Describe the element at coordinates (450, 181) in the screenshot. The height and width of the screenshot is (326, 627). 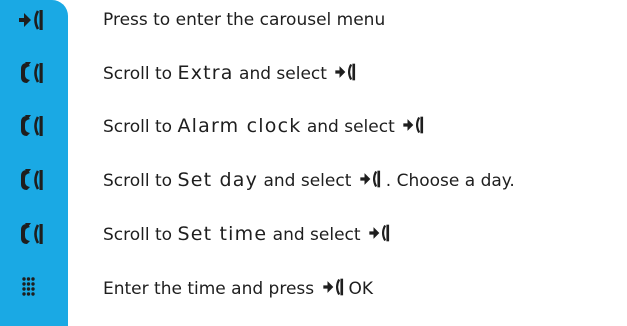
I see `step-4-tail: . Choose a day.` at that location.